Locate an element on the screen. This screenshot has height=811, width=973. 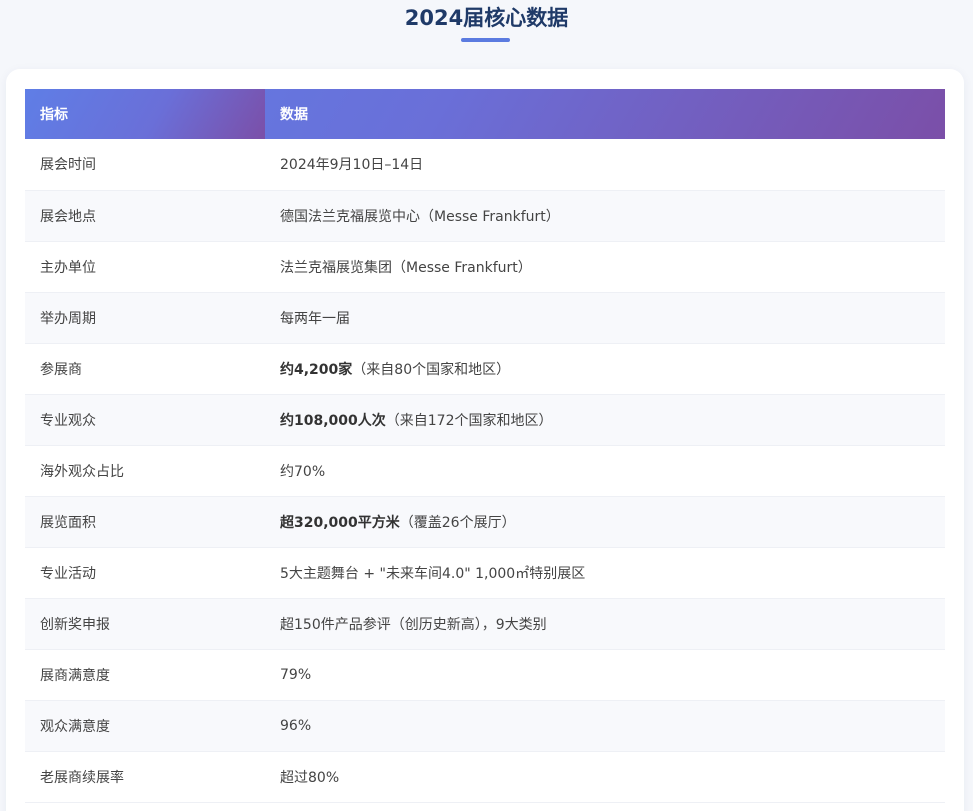
table-row: 展览面积 超320,000平方米（覆盖26个展厅） is located at coordinates (485, 522).